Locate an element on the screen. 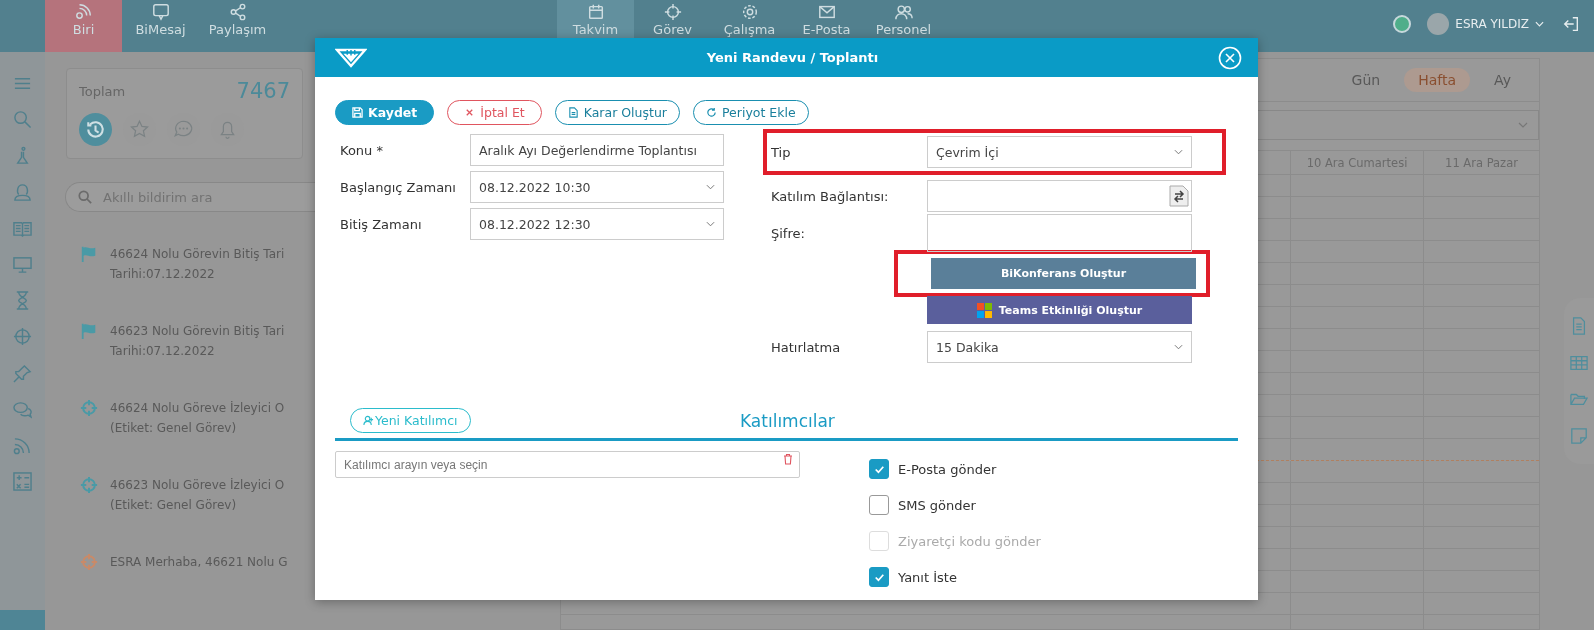  conference-button: BiKonferans Oluştur is located at coordinates (1063, 273).